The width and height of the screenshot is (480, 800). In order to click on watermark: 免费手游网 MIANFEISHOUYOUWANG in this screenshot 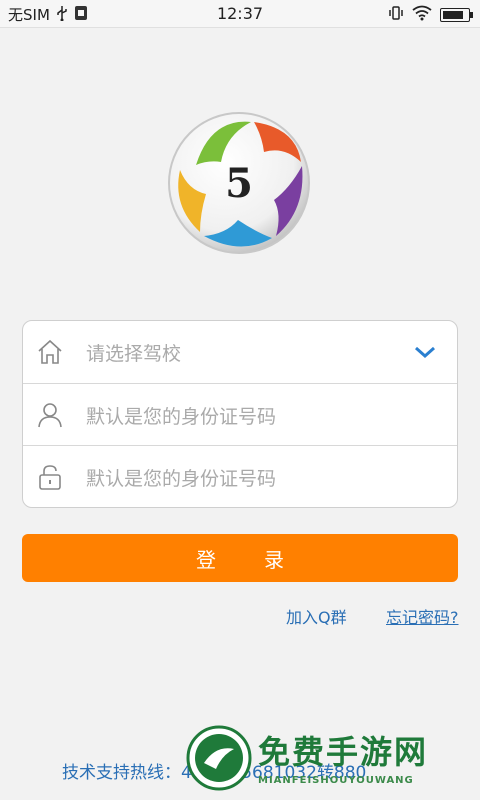, I will do `click(331, 762)`.